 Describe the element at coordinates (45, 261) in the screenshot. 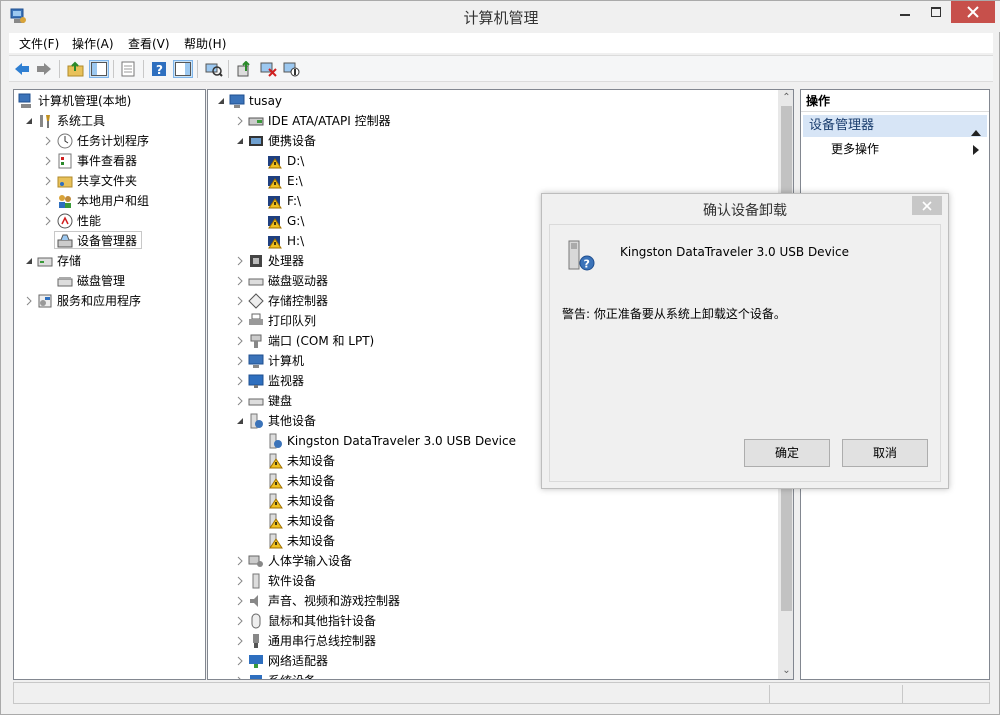

I see `storage-icon` at that location.